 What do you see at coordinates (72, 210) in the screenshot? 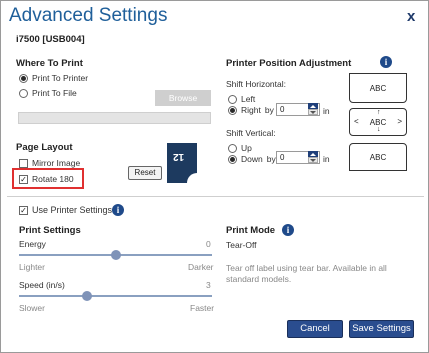
I see `use-printer-settings-label: Use Printer Settings` at bounding box center [72, 210].